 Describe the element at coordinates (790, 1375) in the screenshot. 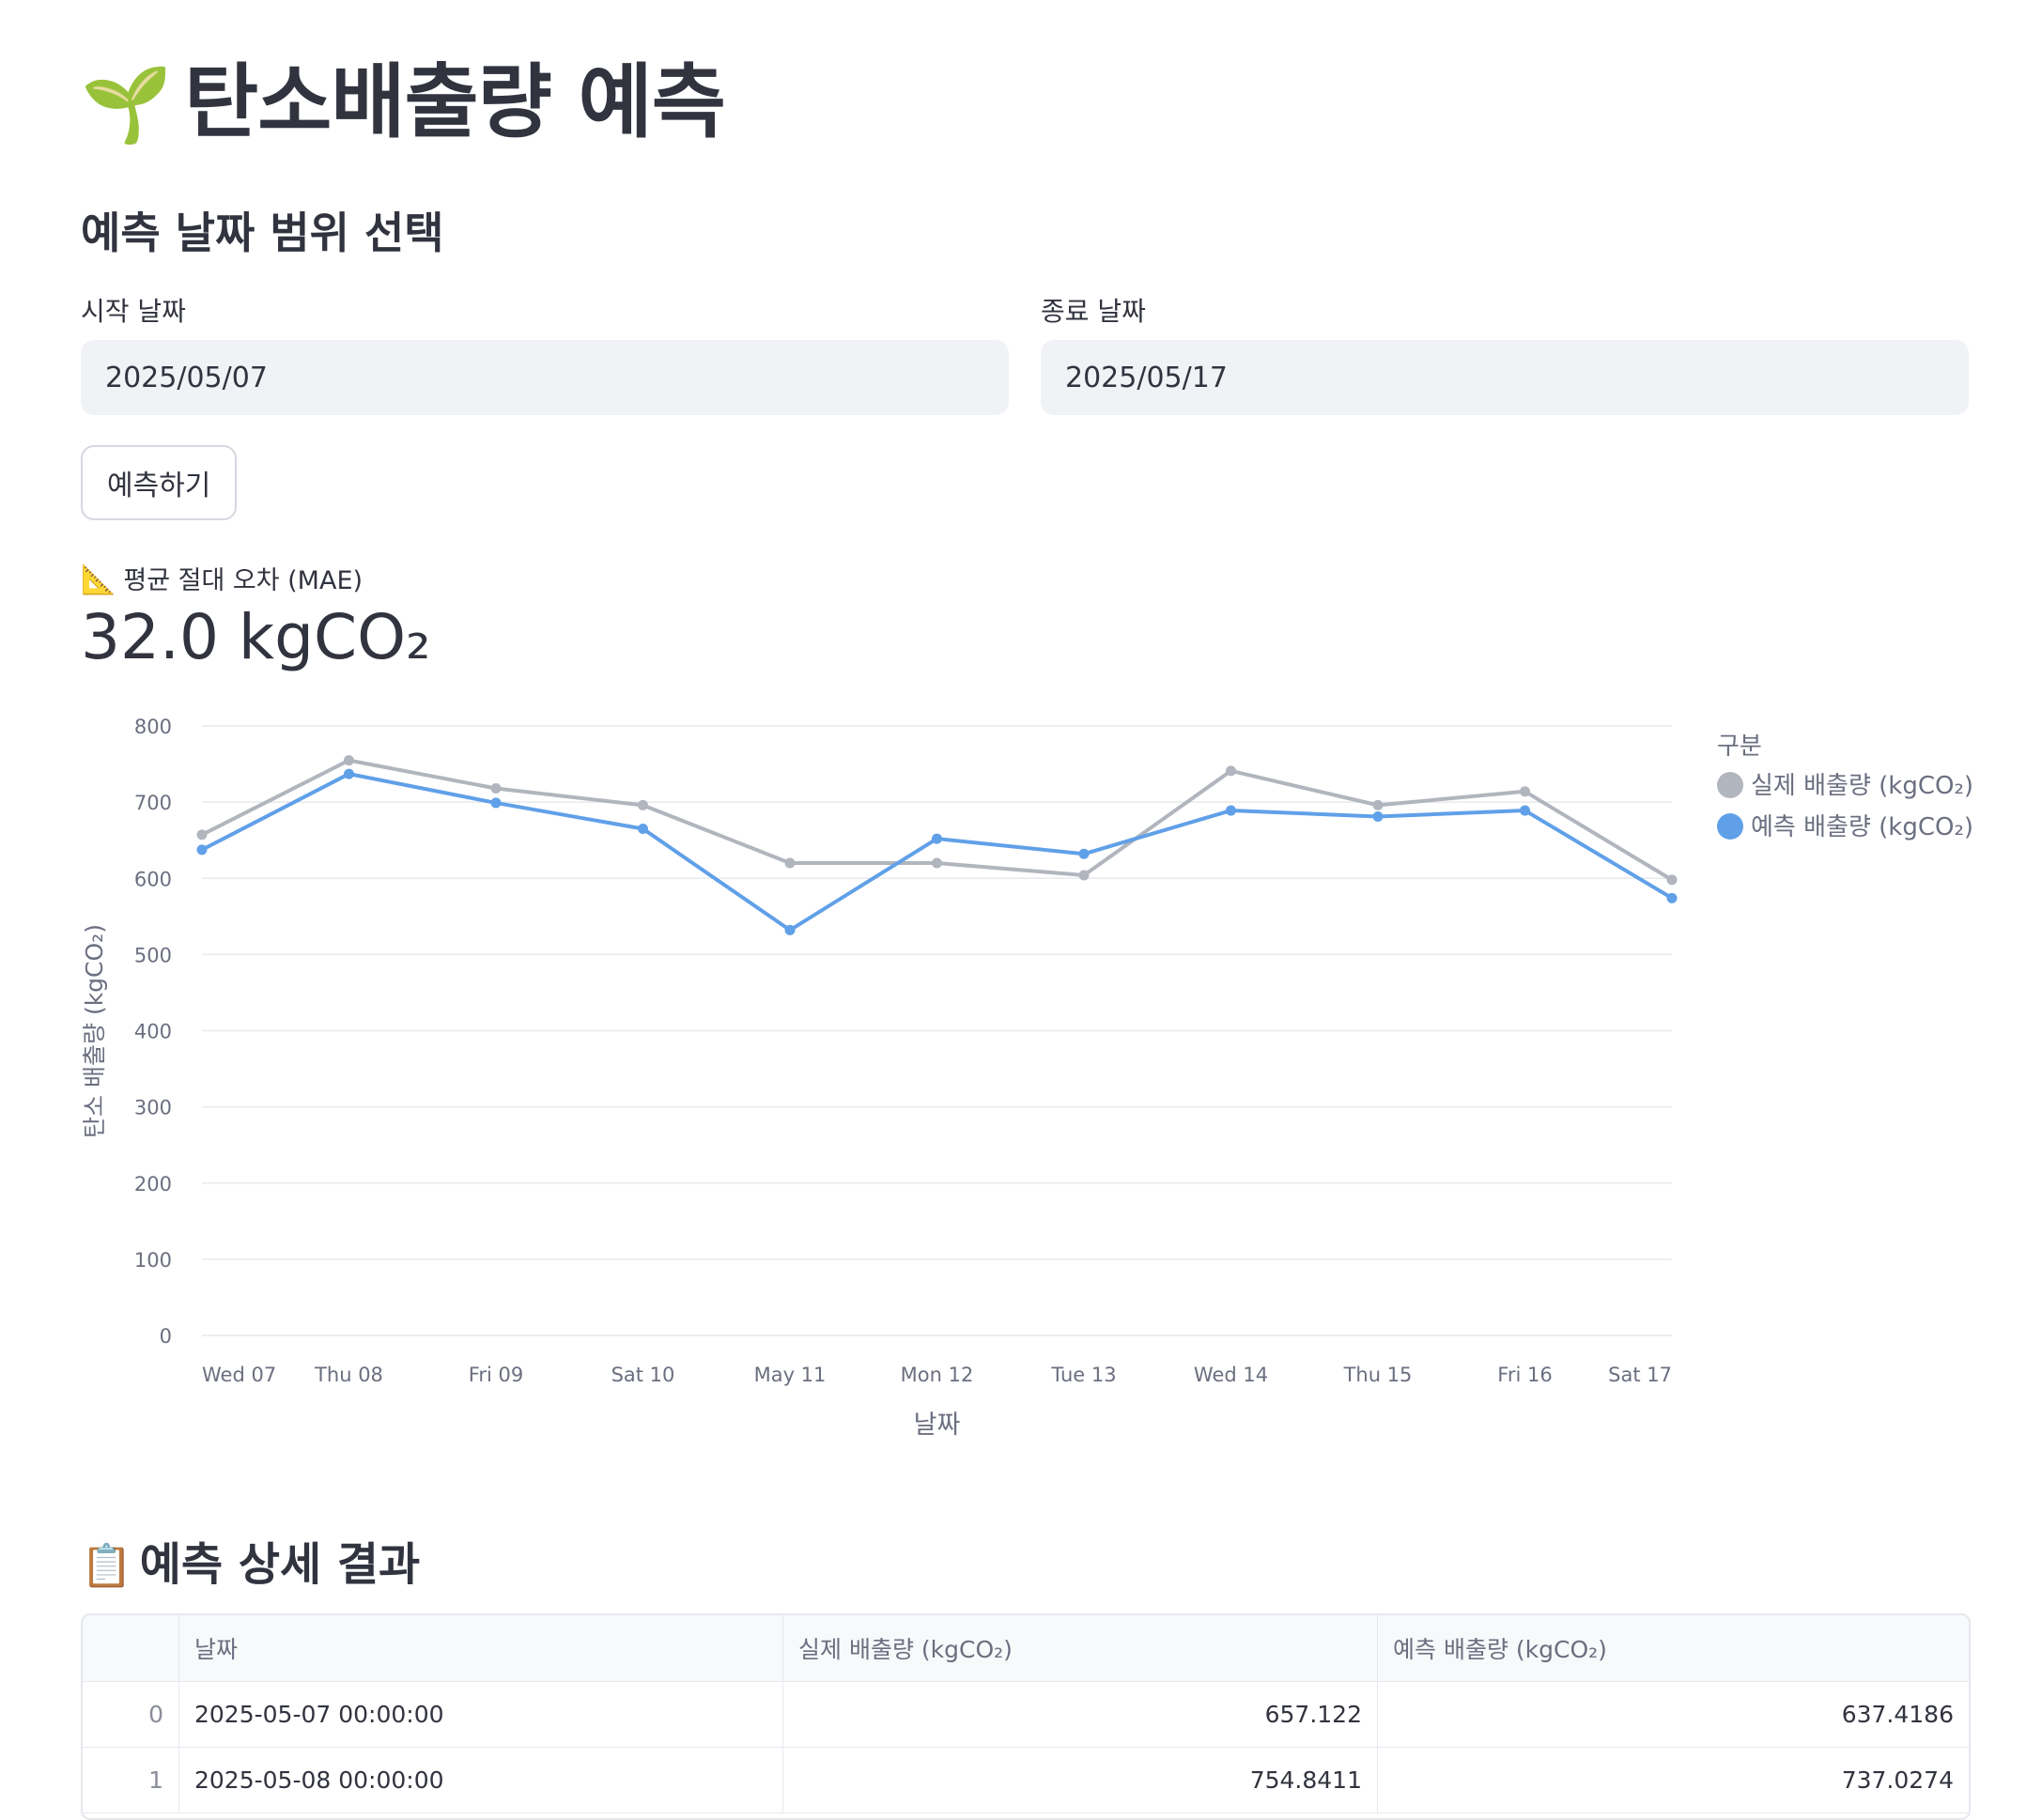

I see `x-tick-label: May 11` at that location.